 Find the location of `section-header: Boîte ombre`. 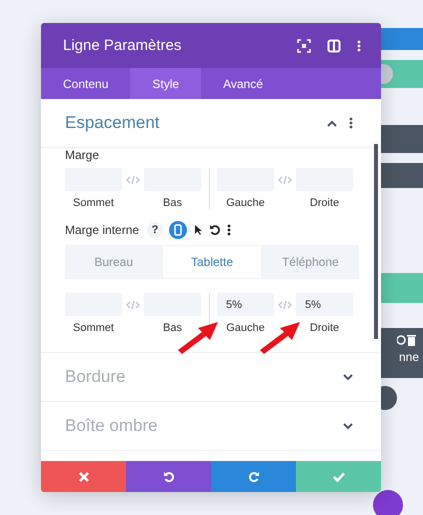

section-header: Boîte ombre is located at coordinates (211, 426).